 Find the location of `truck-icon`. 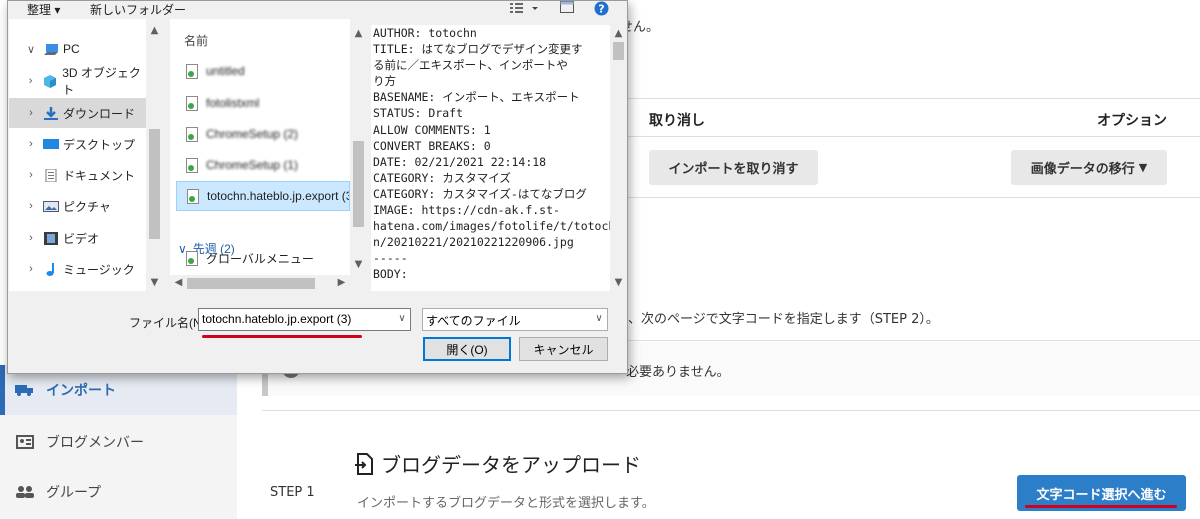

truck-icon is located at coordinates (25, 390).